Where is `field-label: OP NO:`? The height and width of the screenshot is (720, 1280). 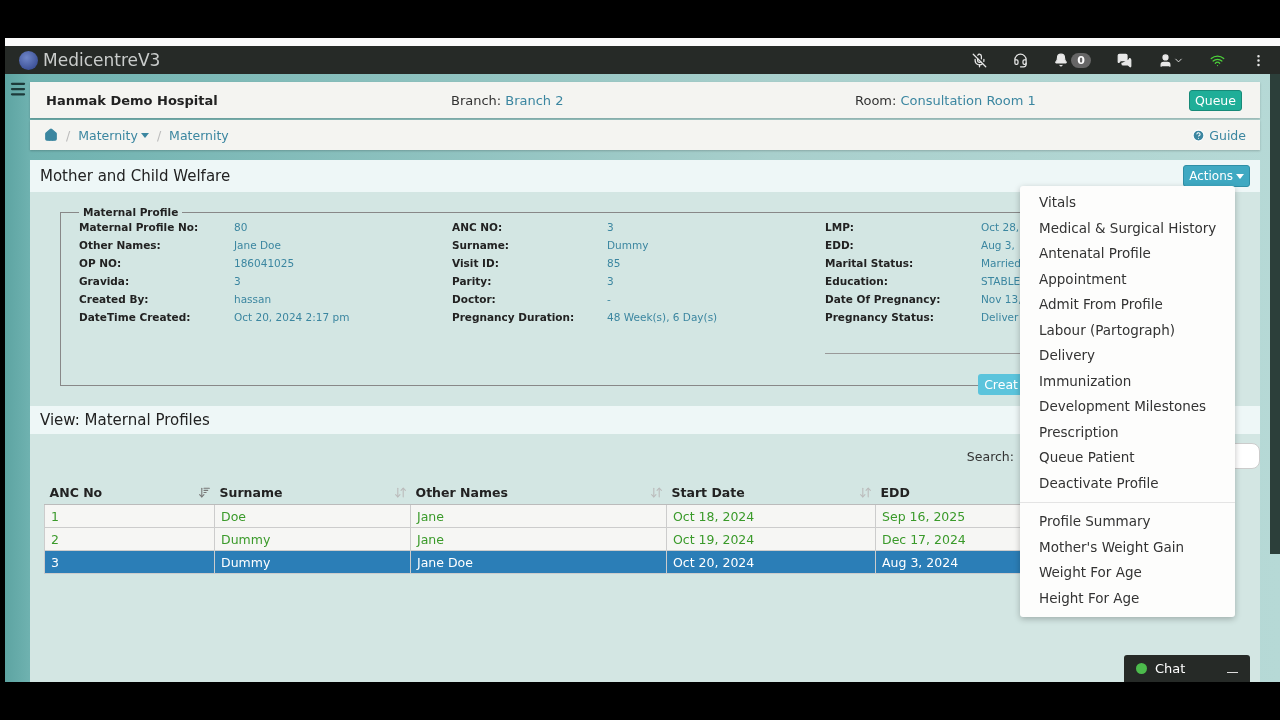
field-label: OP NO: is located at coordinates (101, 263).